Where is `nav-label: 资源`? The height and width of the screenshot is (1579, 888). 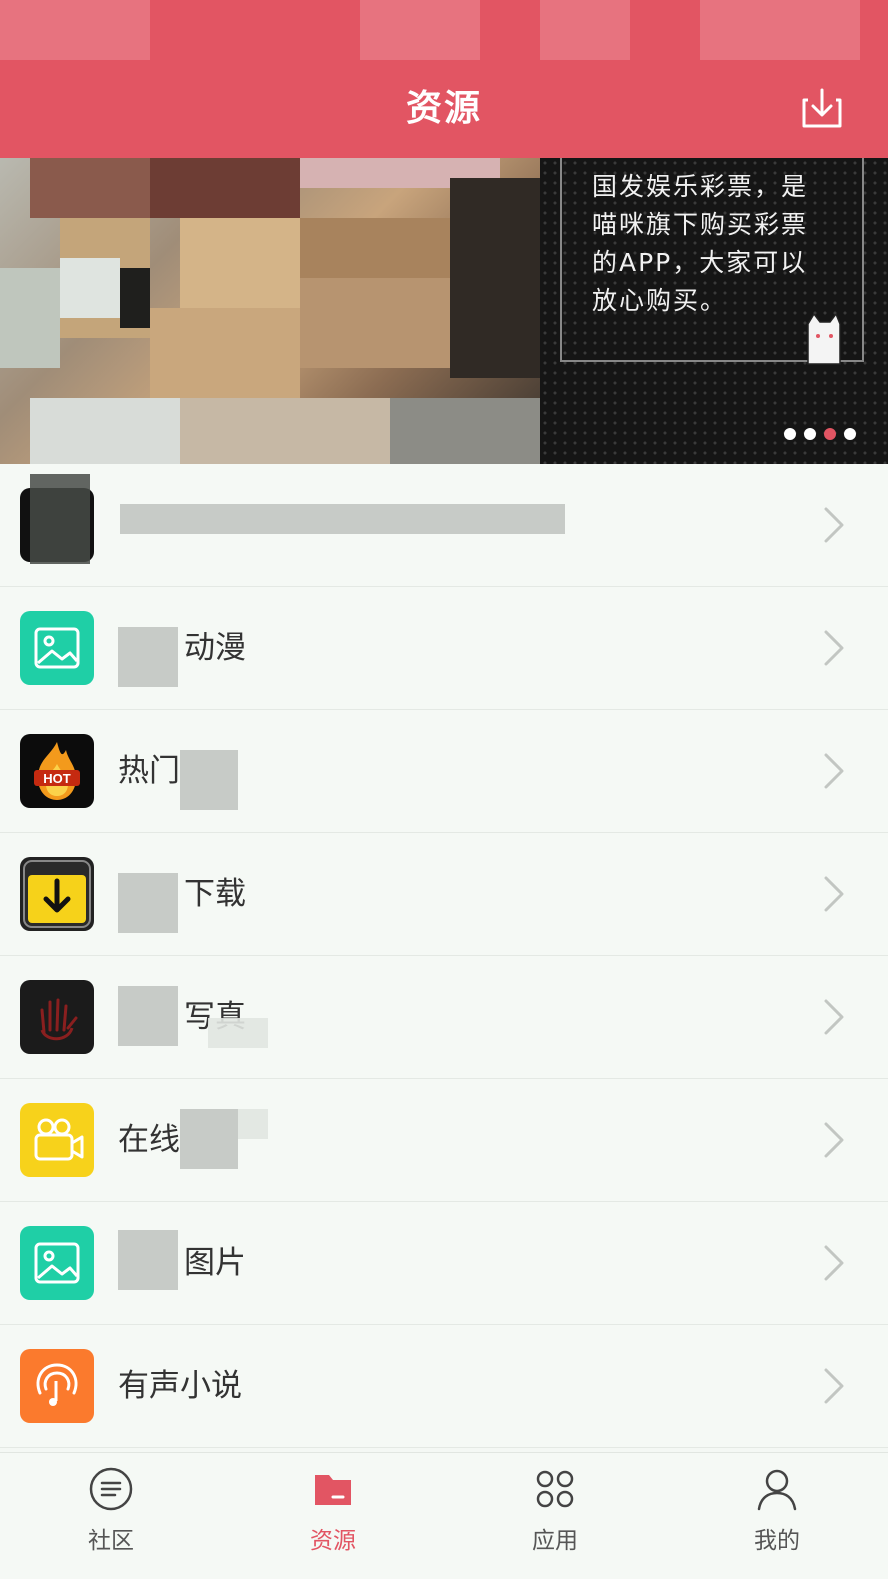 nav-label: 资源 is located at coordinates (333, 1541).